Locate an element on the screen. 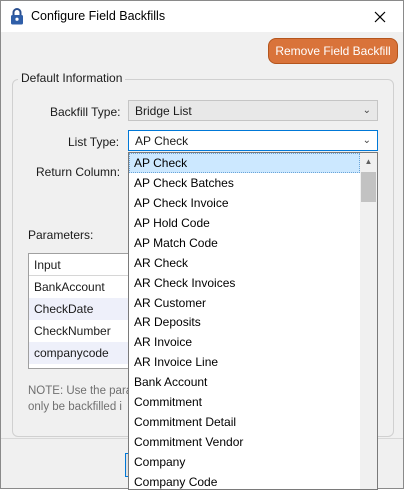  dropdown-item: Commitment Vendor is located at coordinates (244, 442).